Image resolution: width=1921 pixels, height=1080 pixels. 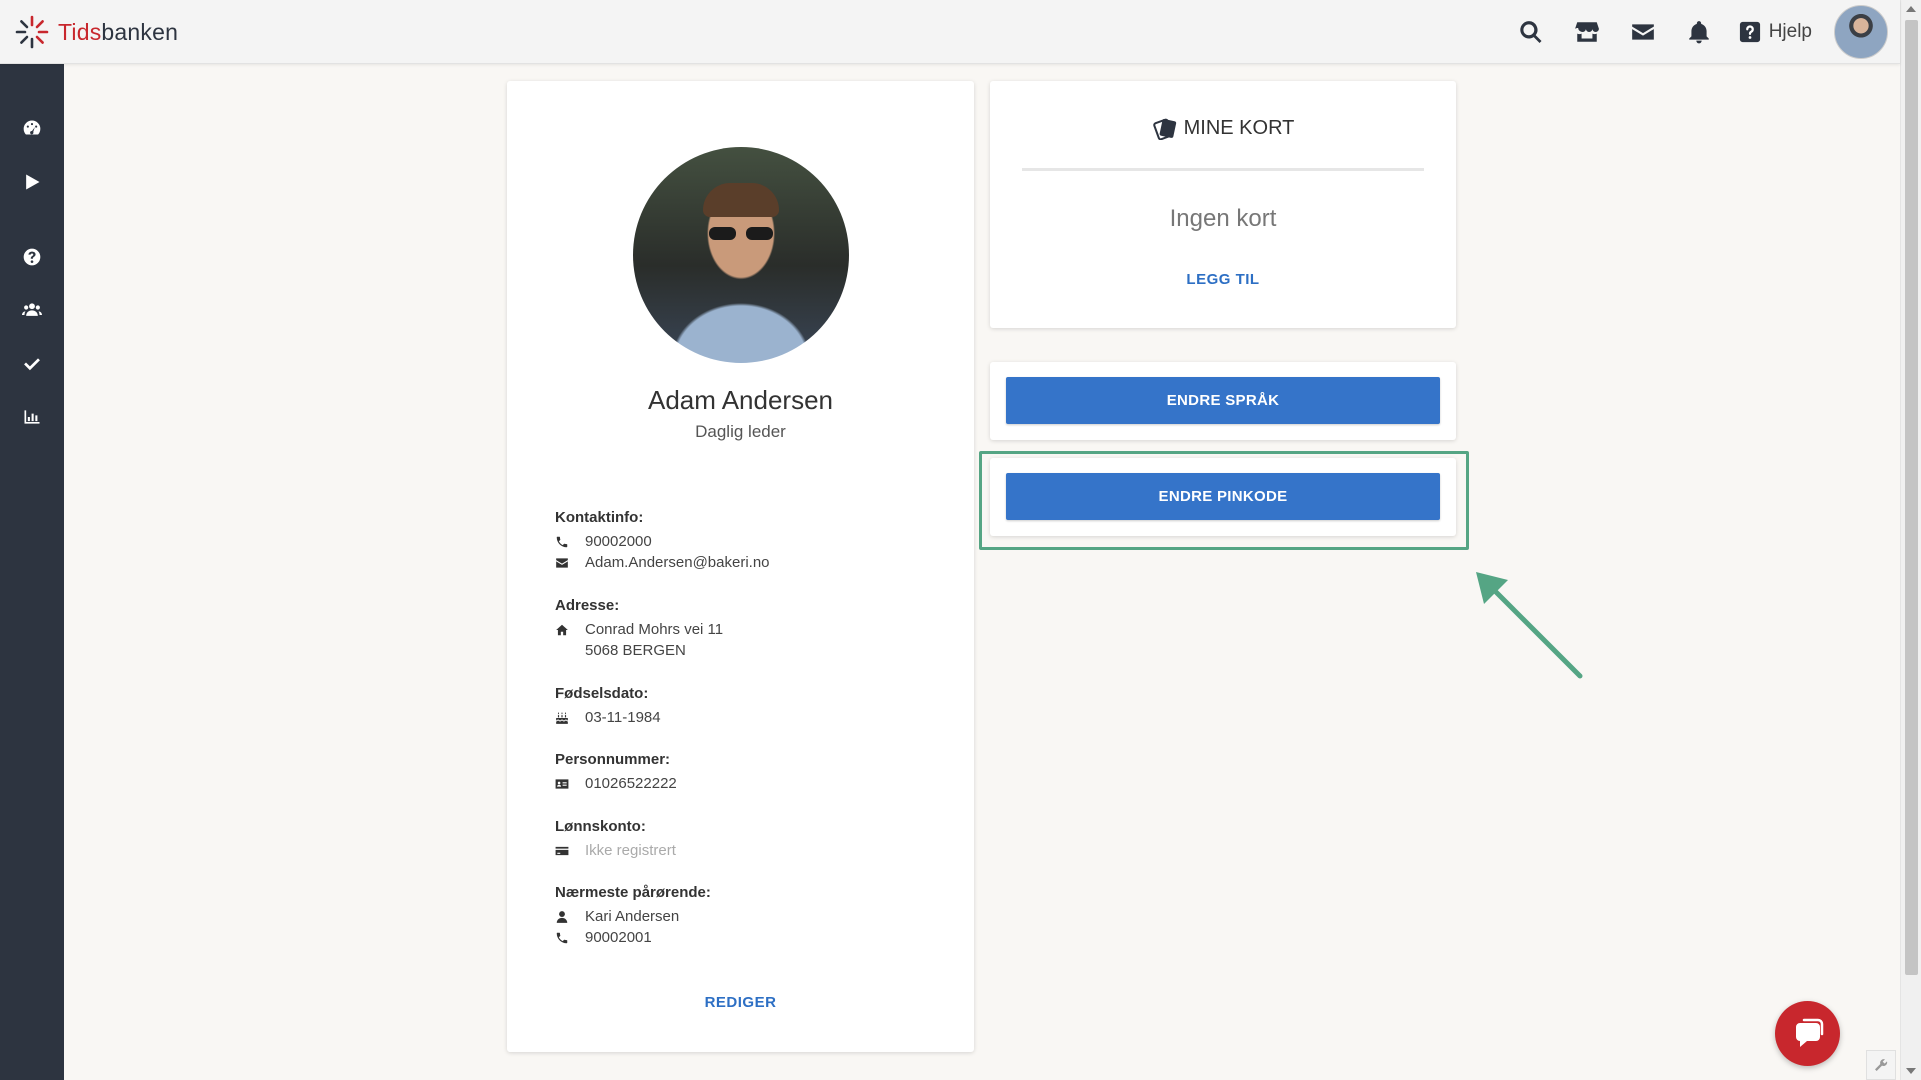 What do you see at coordinates (613, 759) in the screenshot?
I see `personal-number-label: Personnummer:` at bounding box center [613, 759].